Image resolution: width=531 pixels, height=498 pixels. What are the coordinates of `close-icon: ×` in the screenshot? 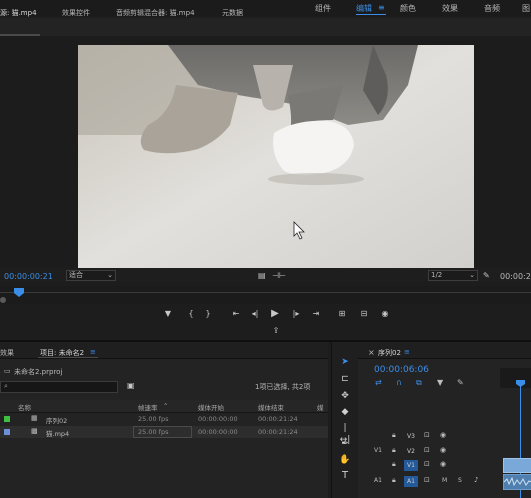 It's located at (371, 352).